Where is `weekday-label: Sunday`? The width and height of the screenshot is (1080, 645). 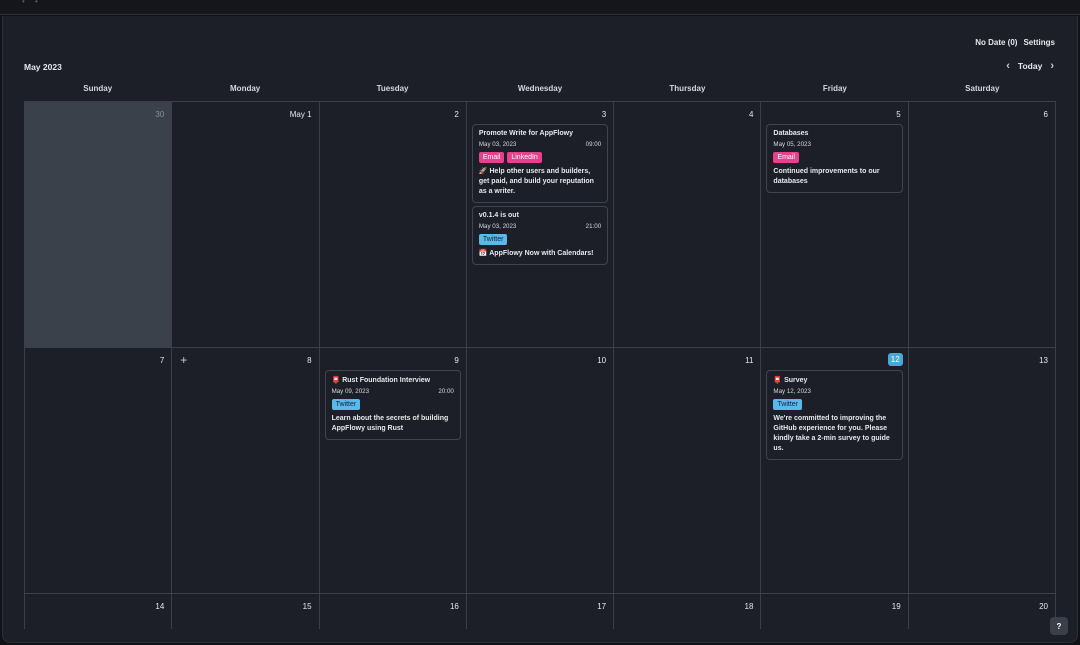 weekday-label: Sunday is located at coordinates (98, 88).